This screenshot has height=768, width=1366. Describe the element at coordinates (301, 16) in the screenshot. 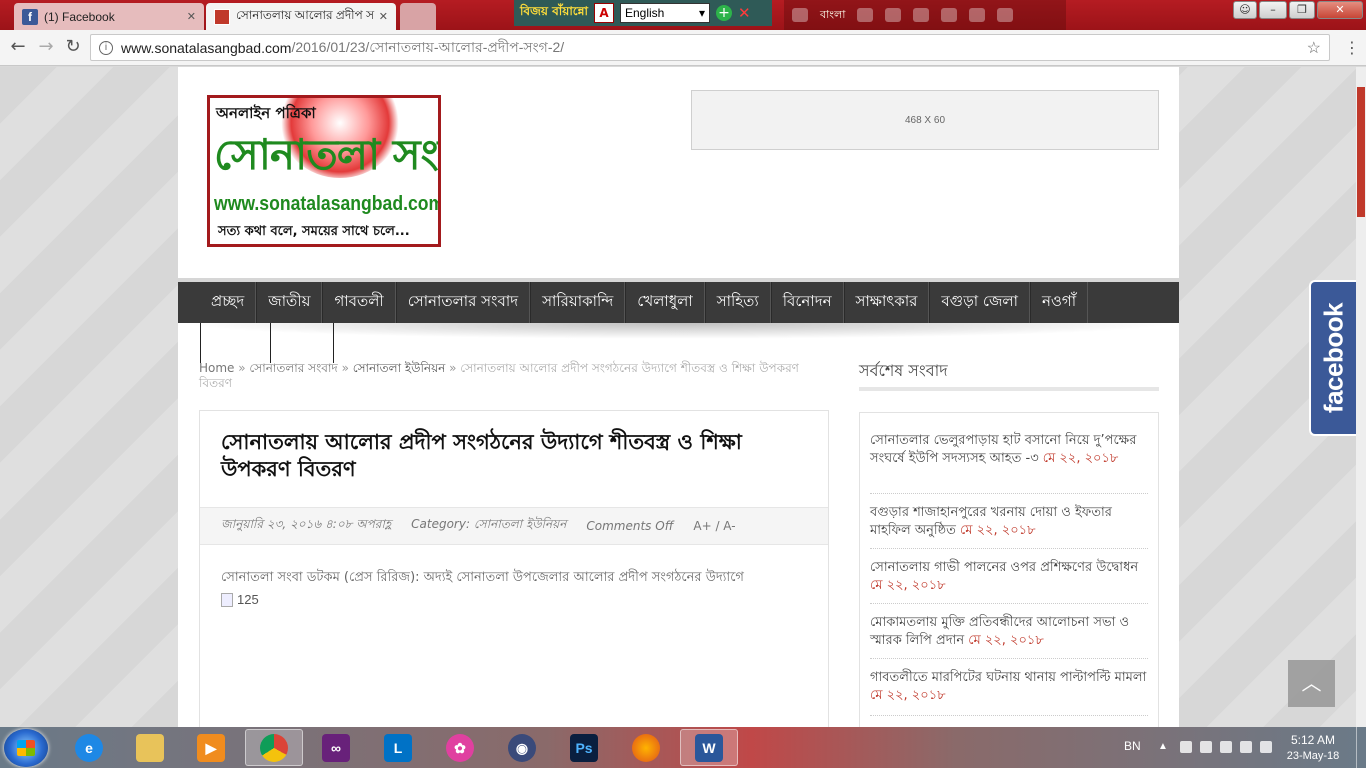

I see `tab-sonatala: সোনাতলায় আলোর প্রদীপ স ✕` at that location.